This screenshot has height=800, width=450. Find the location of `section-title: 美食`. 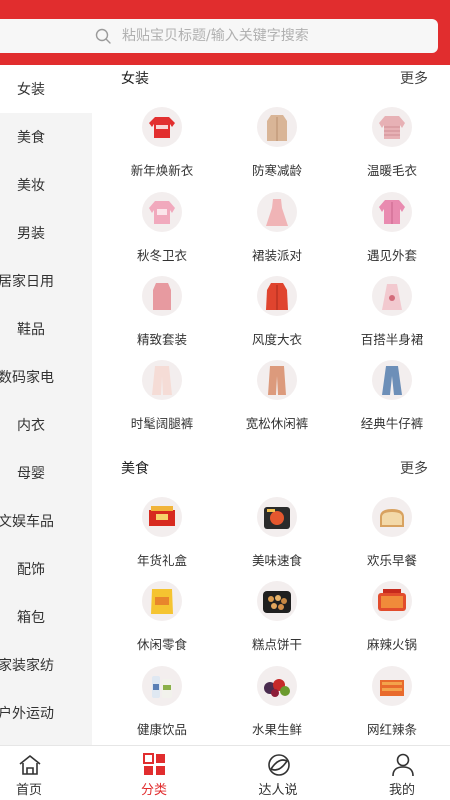

section-title: 美食 is located at coordinates (135, 469).